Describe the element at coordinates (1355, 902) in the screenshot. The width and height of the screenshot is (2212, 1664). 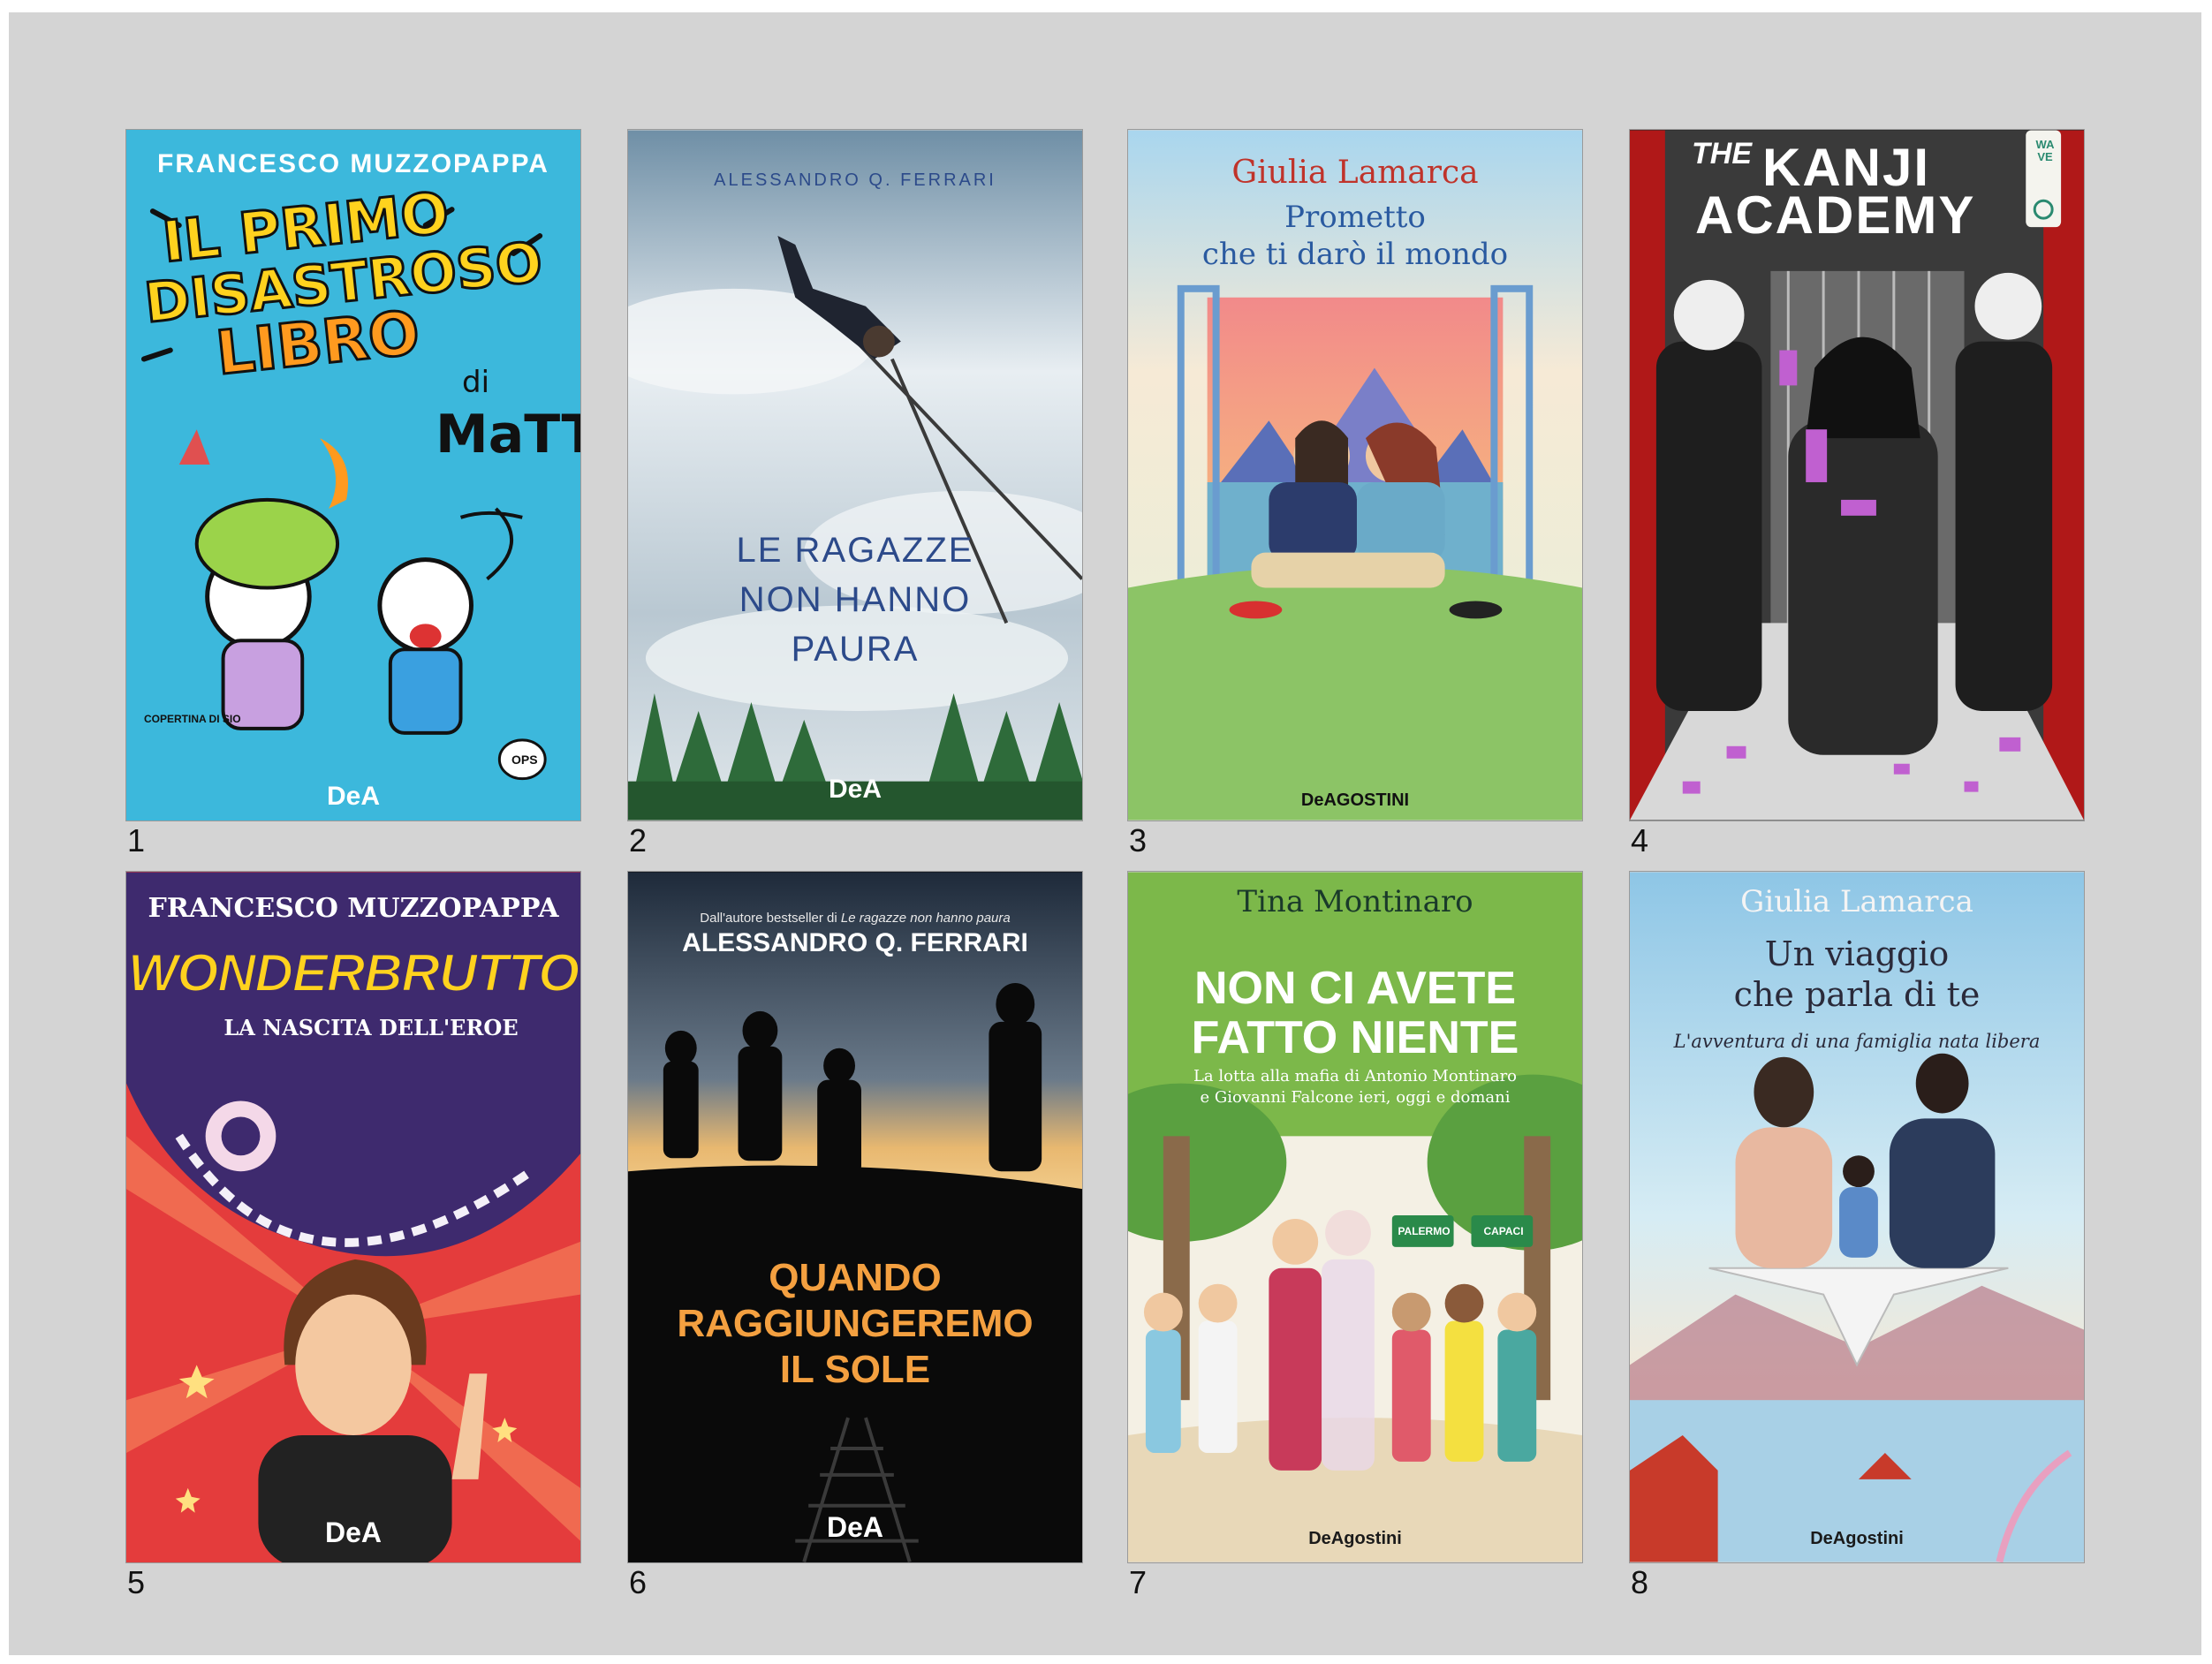
I see `book-author: Tina Montinaro` at that location.